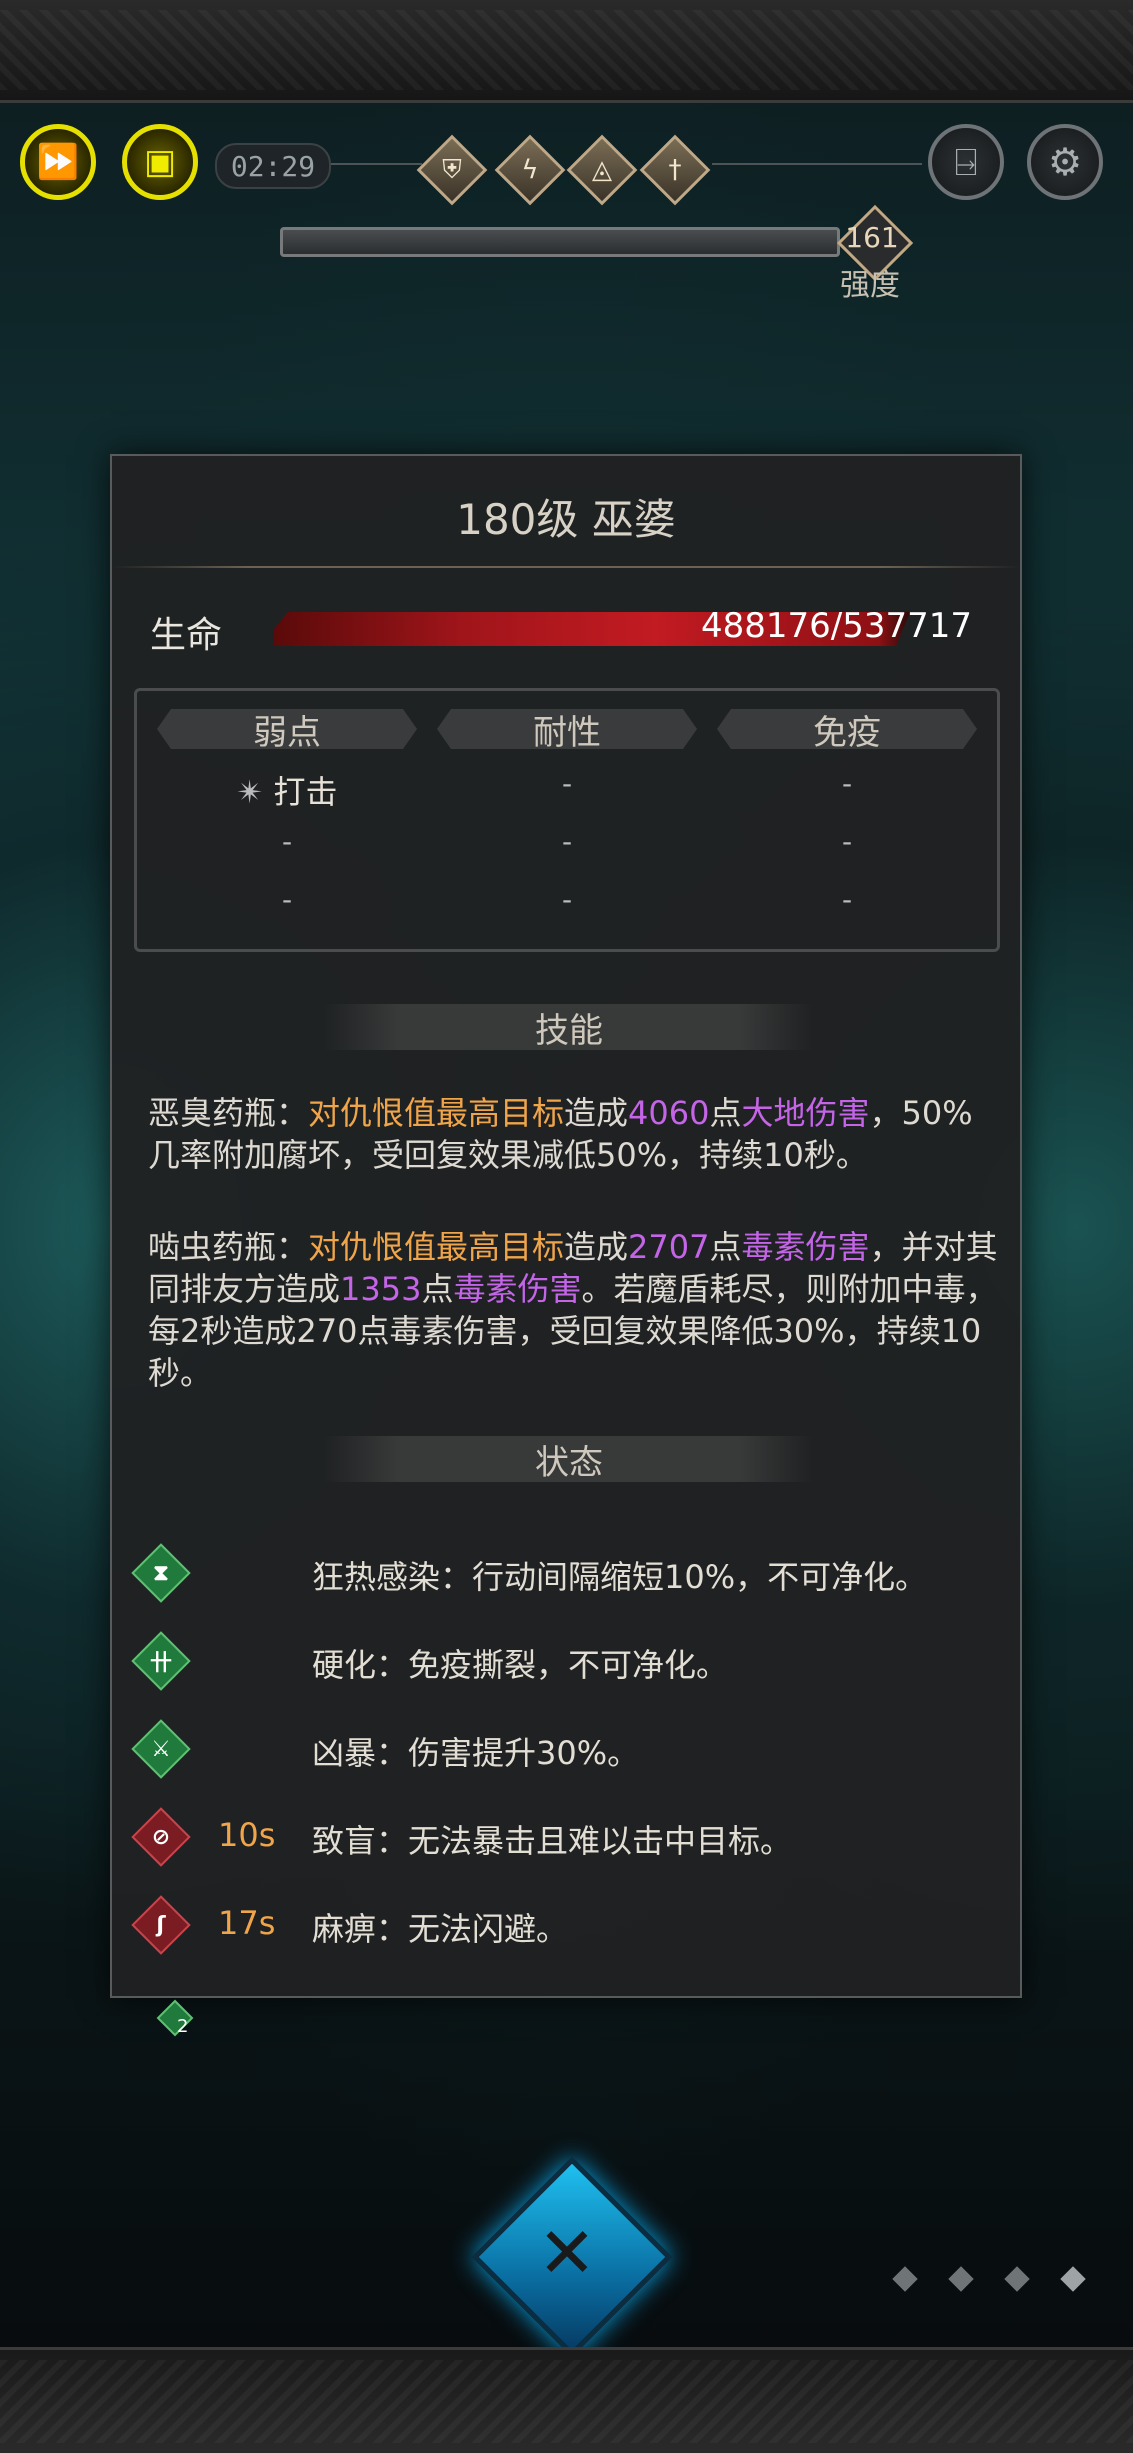 The height and width of the screenshot is (2453, 1133). What do you see at coordinates (570, 1926) in the screenshot?
I see `status-row-paralysis: ʃ 17s 麻痹：无法闪避。` at bounding box center [570, 1926].